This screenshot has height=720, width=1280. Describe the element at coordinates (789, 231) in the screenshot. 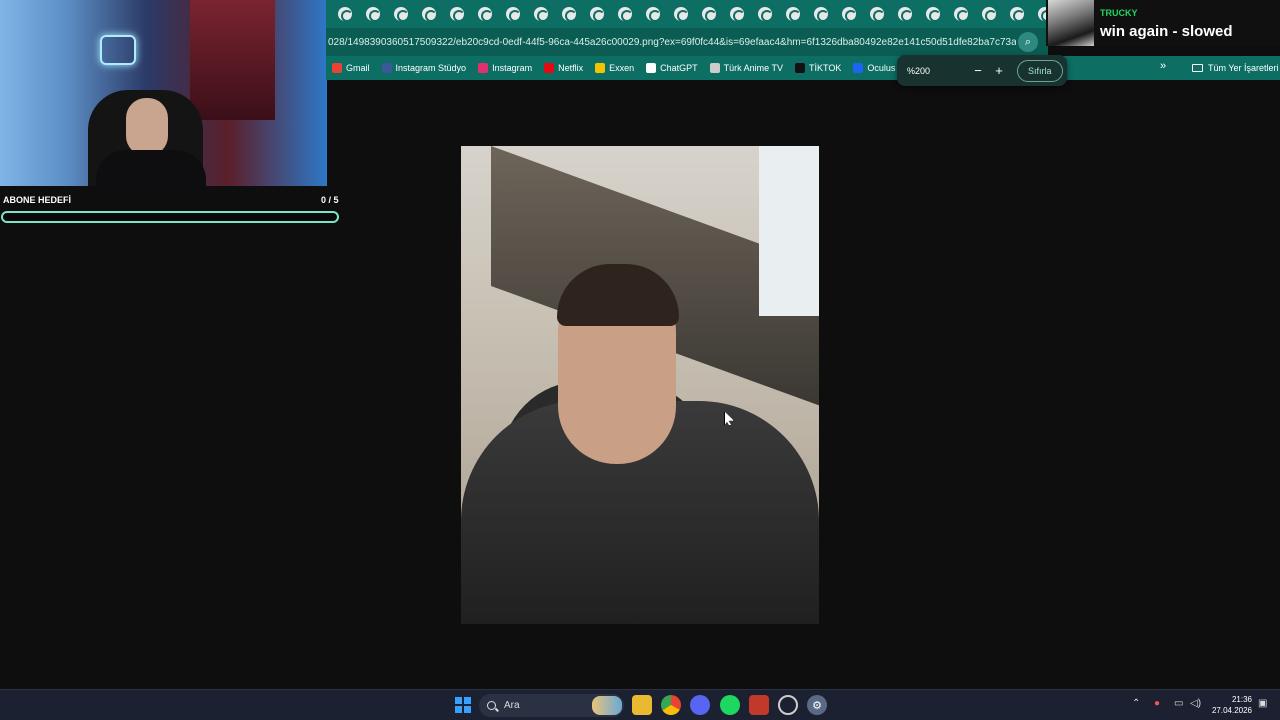

I see `photo-sky` at that location.